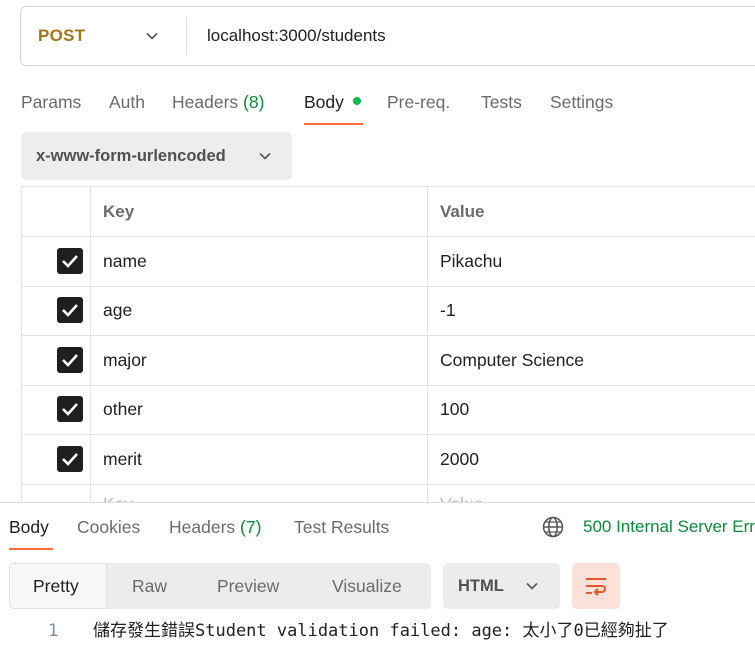 The height and width of the screenshot is (649, 755). What do you see at coordinates (388, 410) in the screenshot?
I see `table-row: other 100` at bounding box center [388, 410].